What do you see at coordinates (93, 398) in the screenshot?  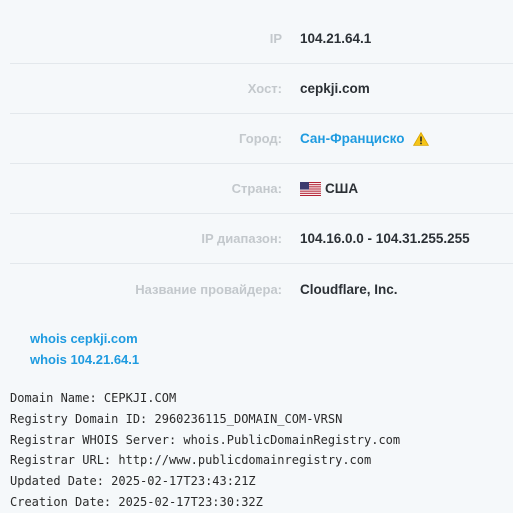 I see `whois-line: Domain Name: CEPKJI.COM` at bounding box center [93, 398].